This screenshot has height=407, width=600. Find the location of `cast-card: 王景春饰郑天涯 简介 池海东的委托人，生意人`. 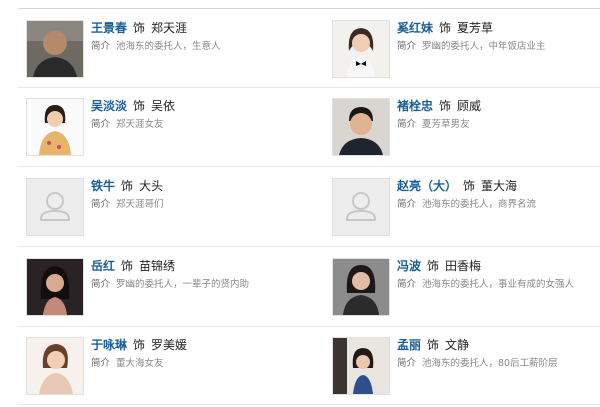

cast-card: 王景春饰郑天涯 简介 池海东的委托人，生意人 is located at coordinates (163, 49).